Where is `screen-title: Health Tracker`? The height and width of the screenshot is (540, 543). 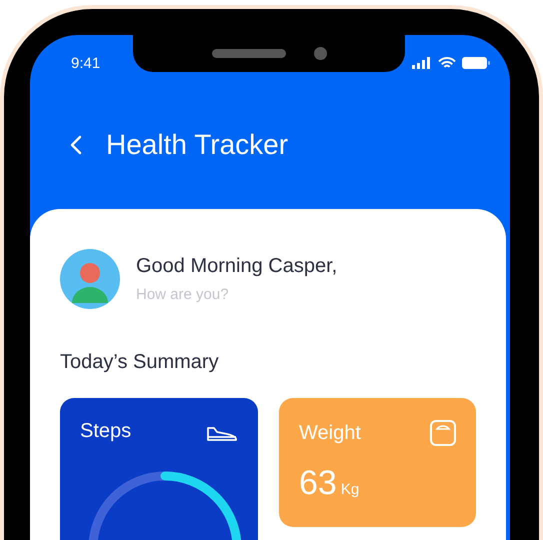 screen-title: Health Tracker is located at coordinates (197, 145).